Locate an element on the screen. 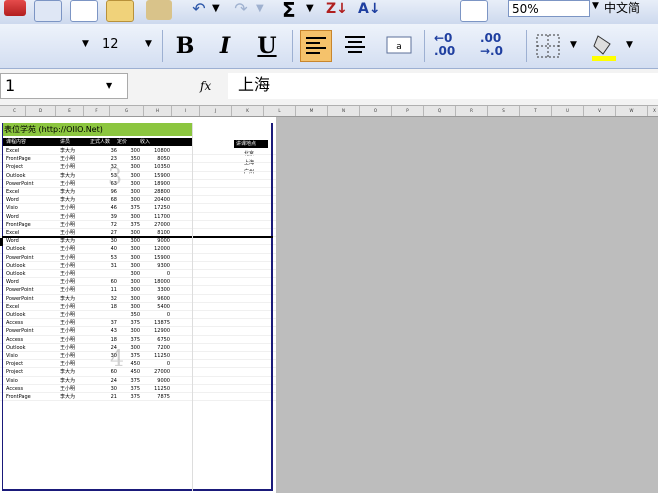 The image size is (658, 493). zoom-value: 50% is located at coordinates (525, 9).